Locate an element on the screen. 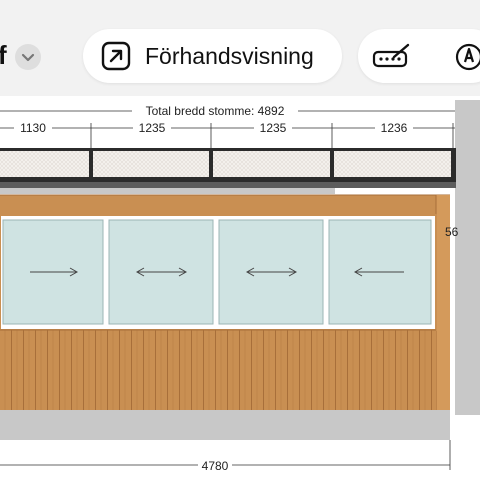  grey-panel-bottom is located at coordinates (225, 425).